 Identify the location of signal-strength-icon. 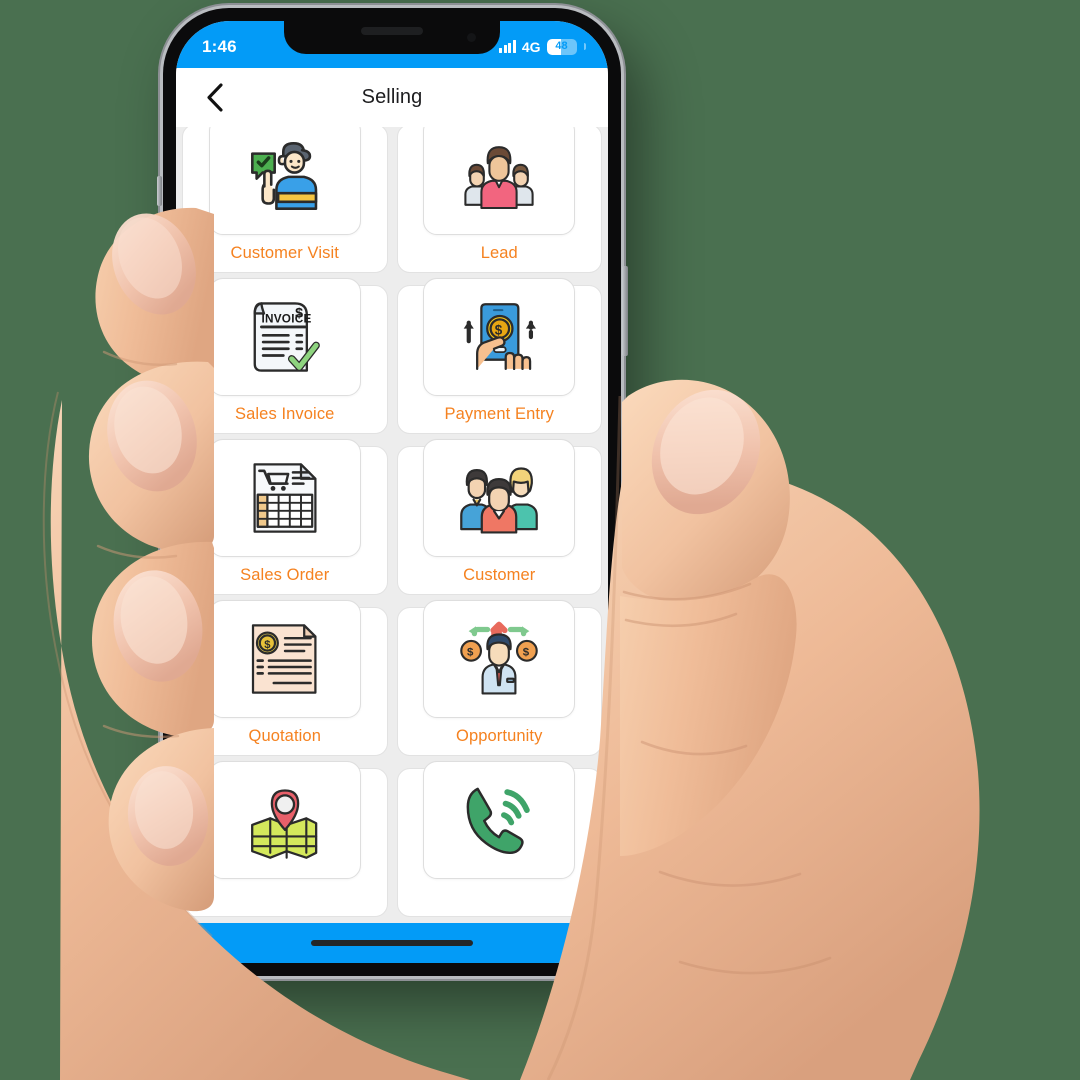
(507, 46).